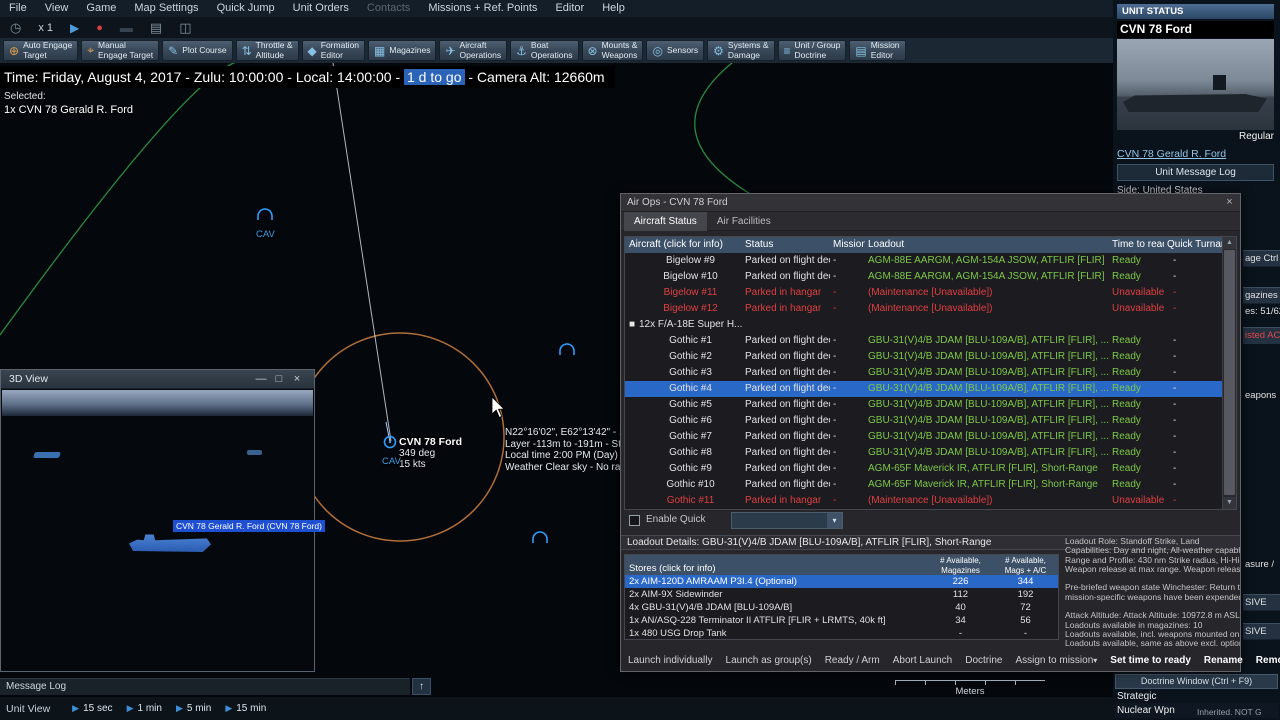 The height and width of the screenshot is (720, 1280). Describe the element at coordinates (18, 8) in the screenshot. I see `menu-file: File` at that location.